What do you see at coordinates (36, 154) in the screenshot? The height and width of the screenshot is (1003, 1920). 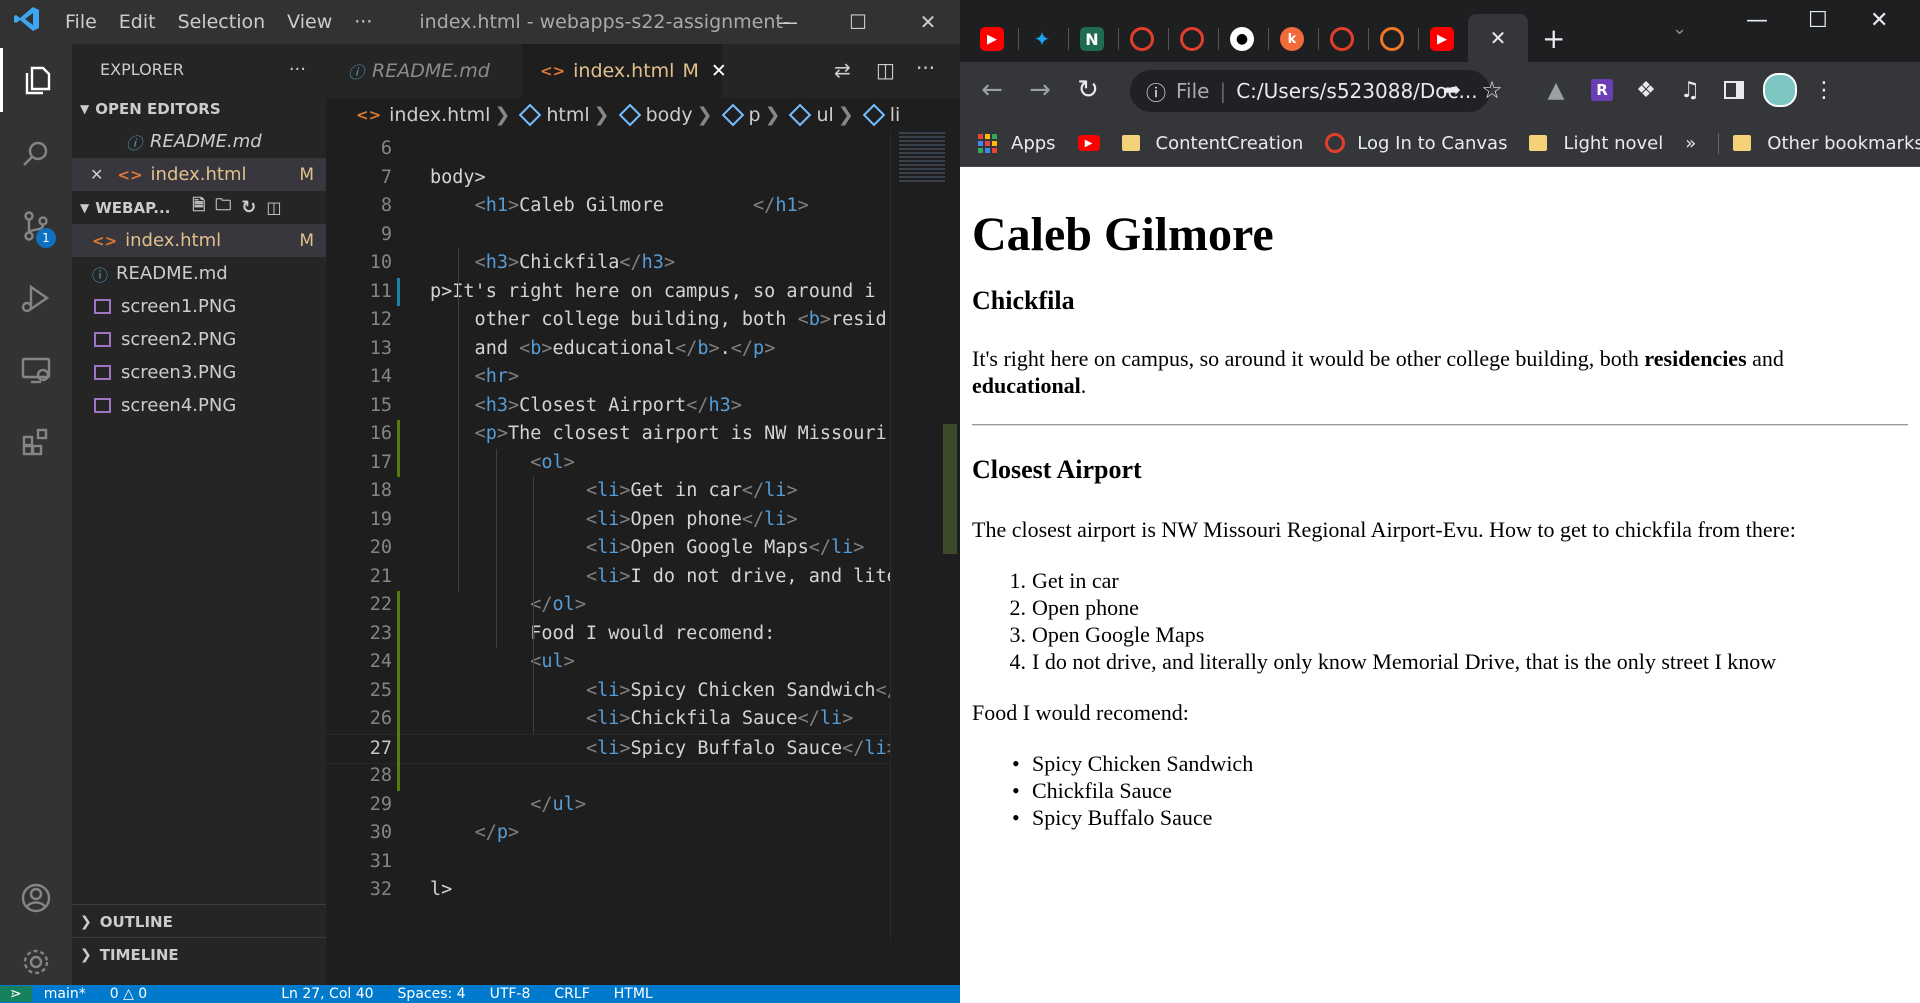 I see `search-icon` at bounding box center [36, 154].